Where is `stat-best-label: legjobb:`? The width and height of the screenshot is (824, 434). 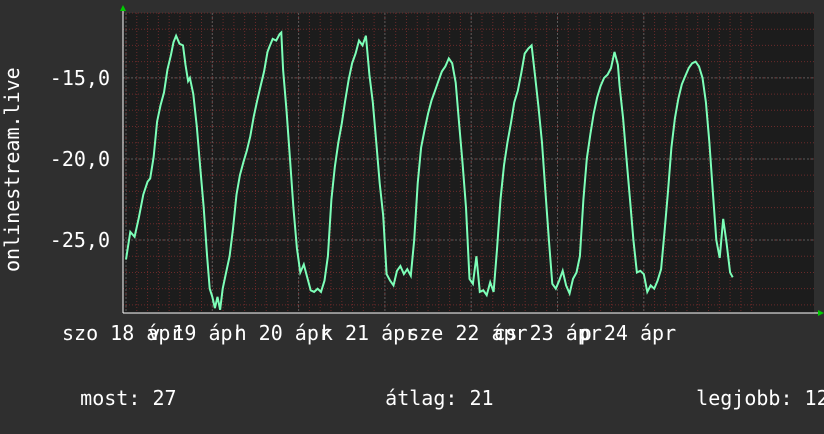 stat-best-label: legjobb: is located at coordinates (744, 398).